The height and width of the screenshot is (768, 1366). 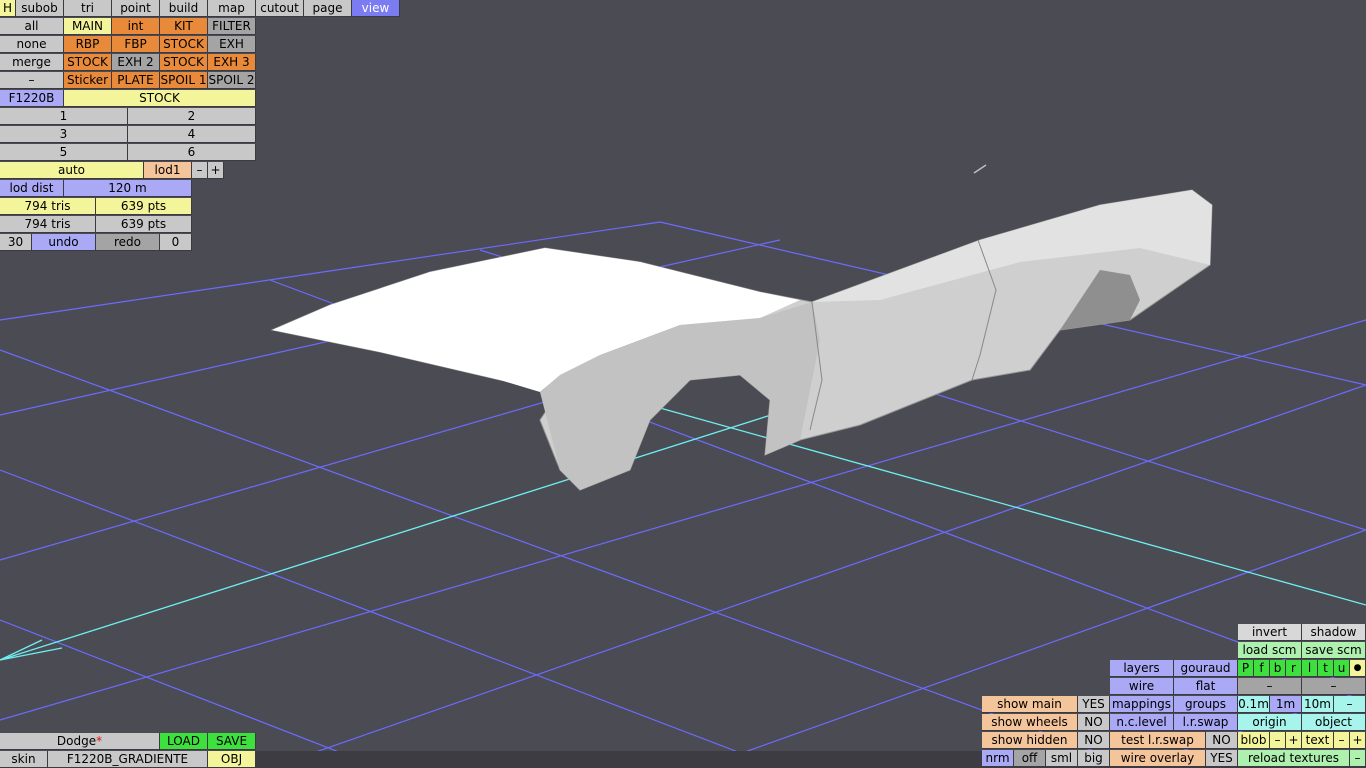 What do you see at coordinates (32, 26) in the screenshot?
I see `select-all-button: all` at bounding box center [32, 26].